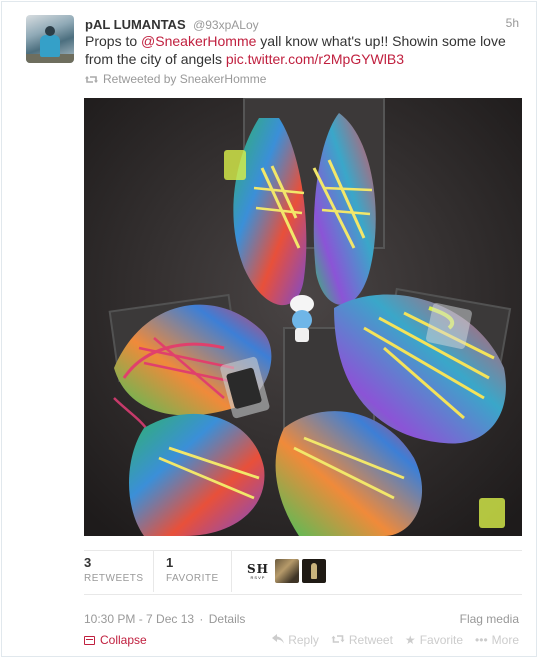 Image resolution: width=538 pixels, height=658 pixels. What do you see at coordinates (184, 79) in the screenshot?
I see `retweeted-by-label: Retweeted by SneakerHomme` at bounding box center [184, 79].